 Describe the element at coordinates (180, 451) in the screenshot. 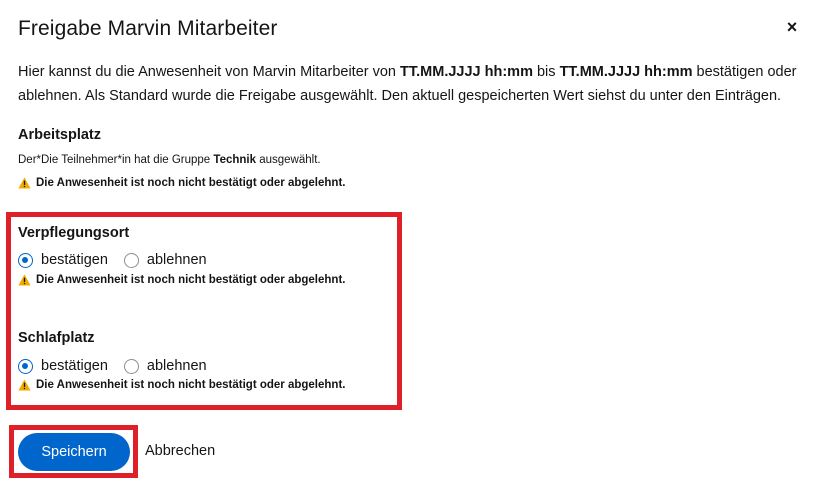

I see `cancel-button: Abbrechen` at that location.